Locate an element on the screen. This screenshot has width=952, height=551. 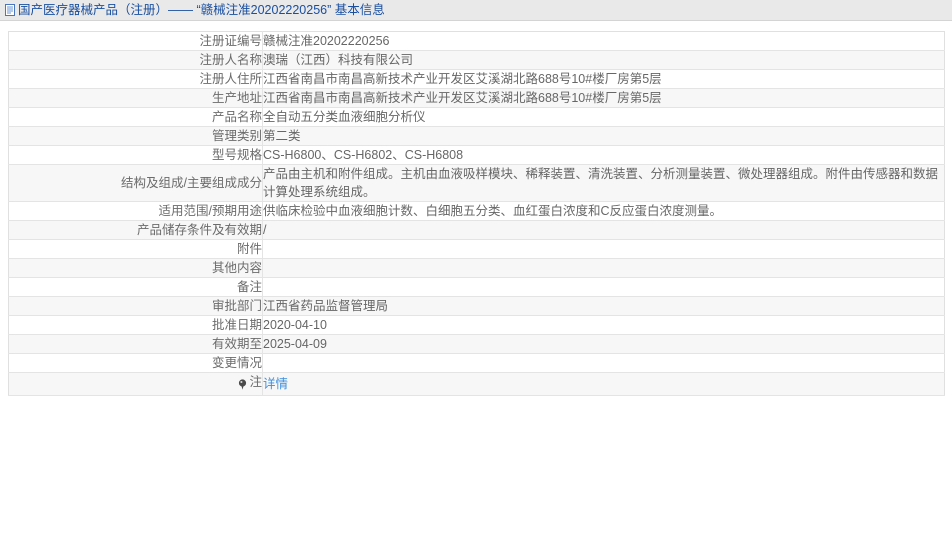
row-value: 2020-04-10 is located at coordinates (603, 325).